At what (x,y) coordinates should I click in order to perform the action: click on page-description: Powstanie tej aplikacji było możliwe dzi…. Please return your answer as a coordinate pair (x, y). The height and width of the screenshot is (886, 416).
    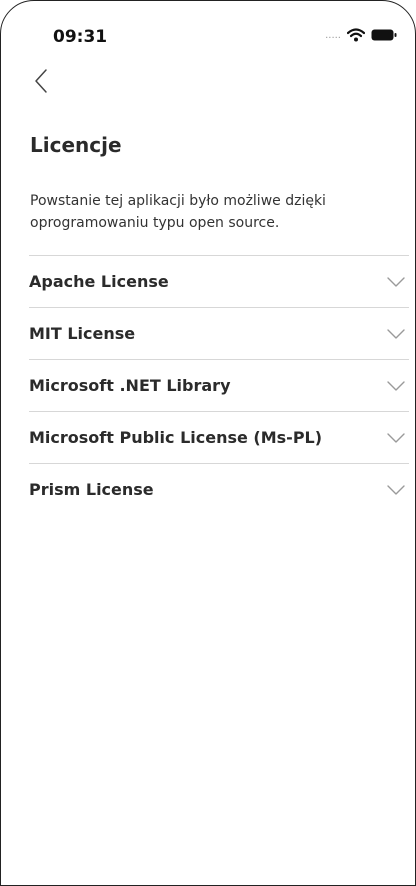
    Looking at the image, I should click on (178, 212).